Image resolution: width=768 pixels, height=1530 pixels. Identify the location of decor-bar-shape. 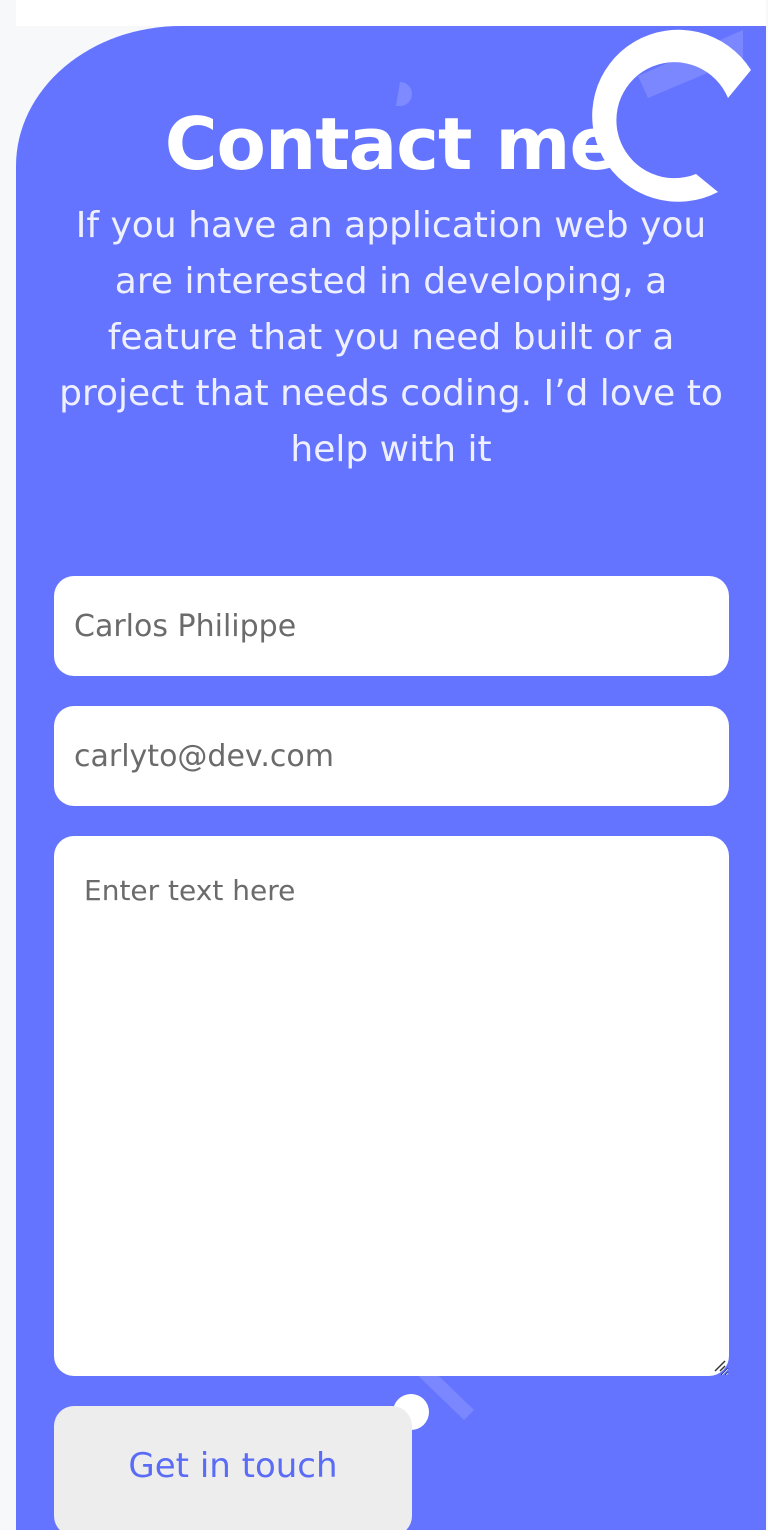
(690, 64).